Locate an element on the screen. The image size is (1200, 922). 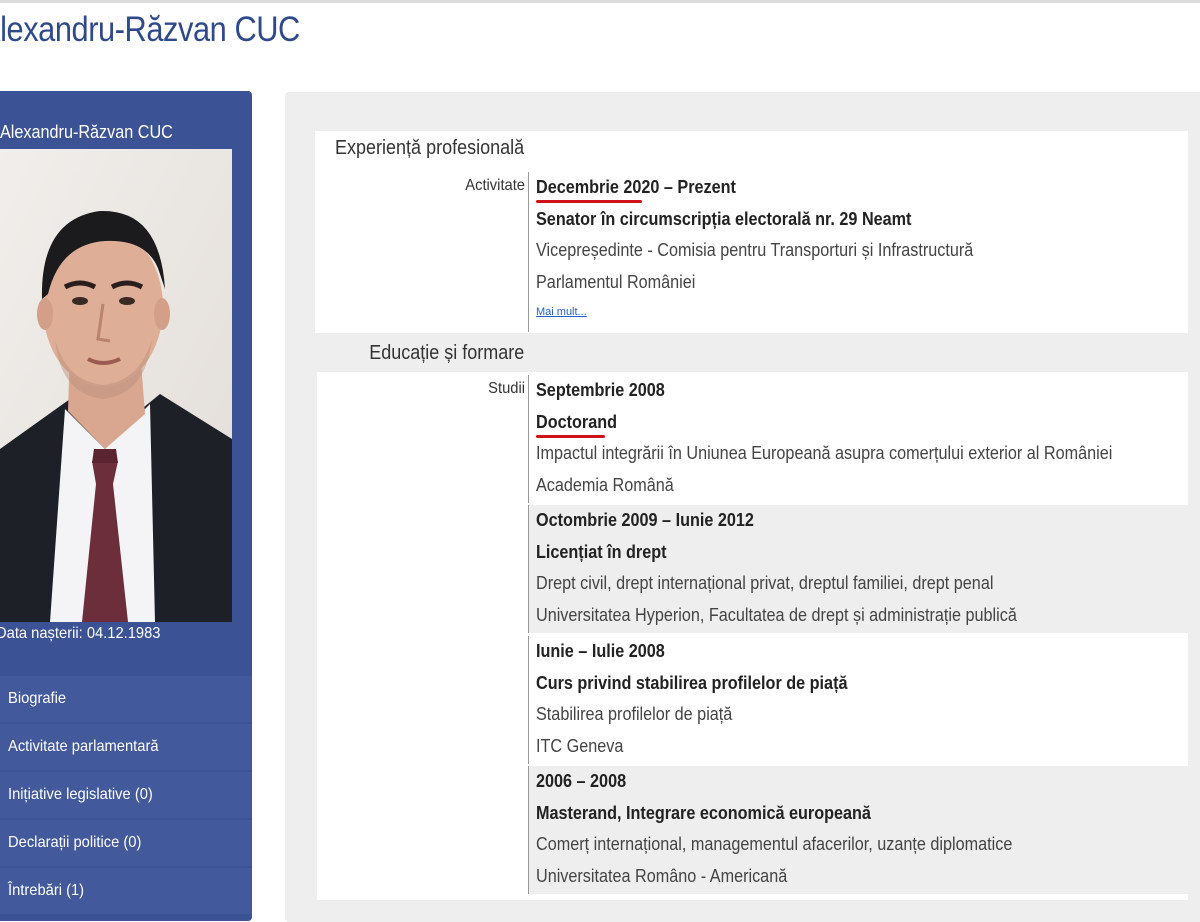
entry-institution: Parlamentul României is located at coordinates (616, 281).